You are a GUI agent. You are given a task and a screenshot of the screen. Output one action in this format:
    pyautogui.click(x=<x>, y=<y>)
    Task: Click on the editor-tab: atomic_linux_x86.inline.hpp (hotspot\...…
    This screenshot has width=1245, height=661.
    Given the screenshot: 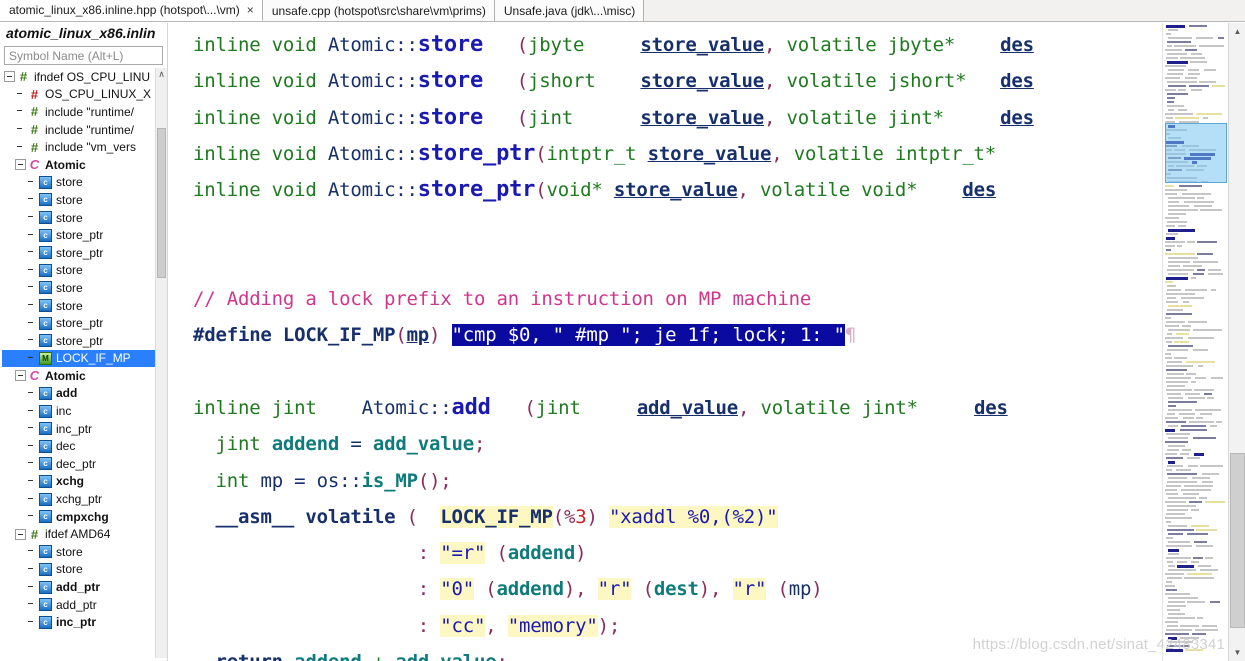 What is the action you would take?
    pyautogui.click(x=131, y=10)
    